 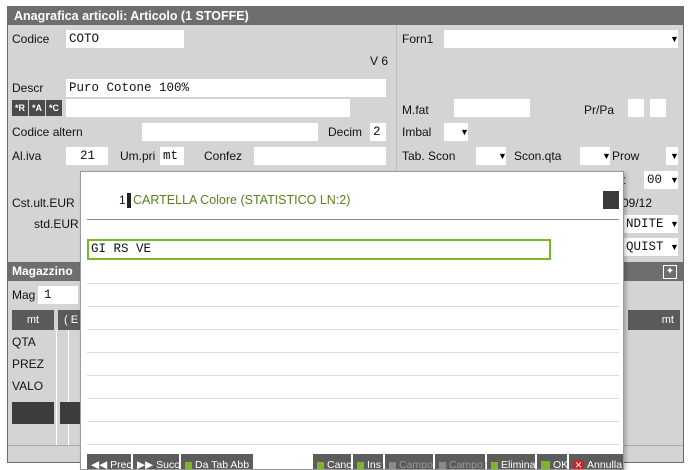 I want to click on cst-ult-label: Cst.ult.EUR, so click(x=43, y=203).